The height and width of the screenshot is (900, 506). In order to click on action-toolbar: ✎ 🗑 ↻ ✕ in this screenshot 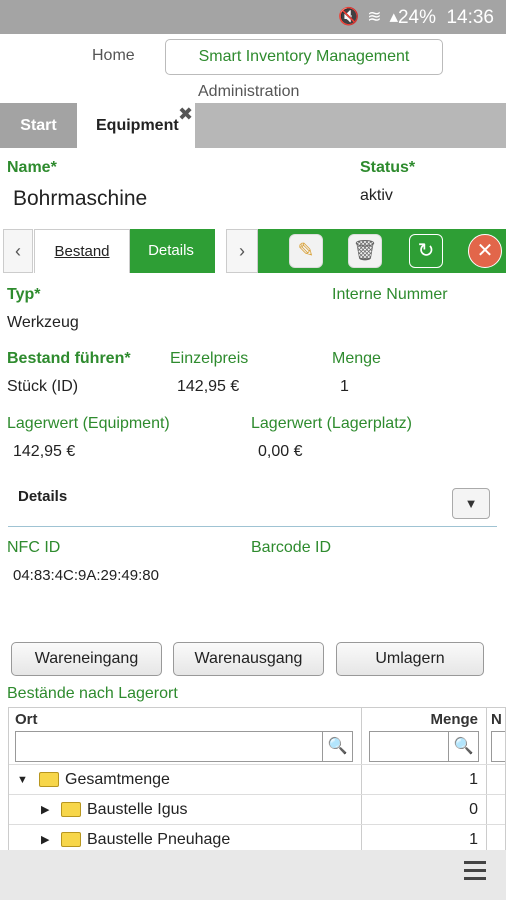, I will do `click(382, 251)`.